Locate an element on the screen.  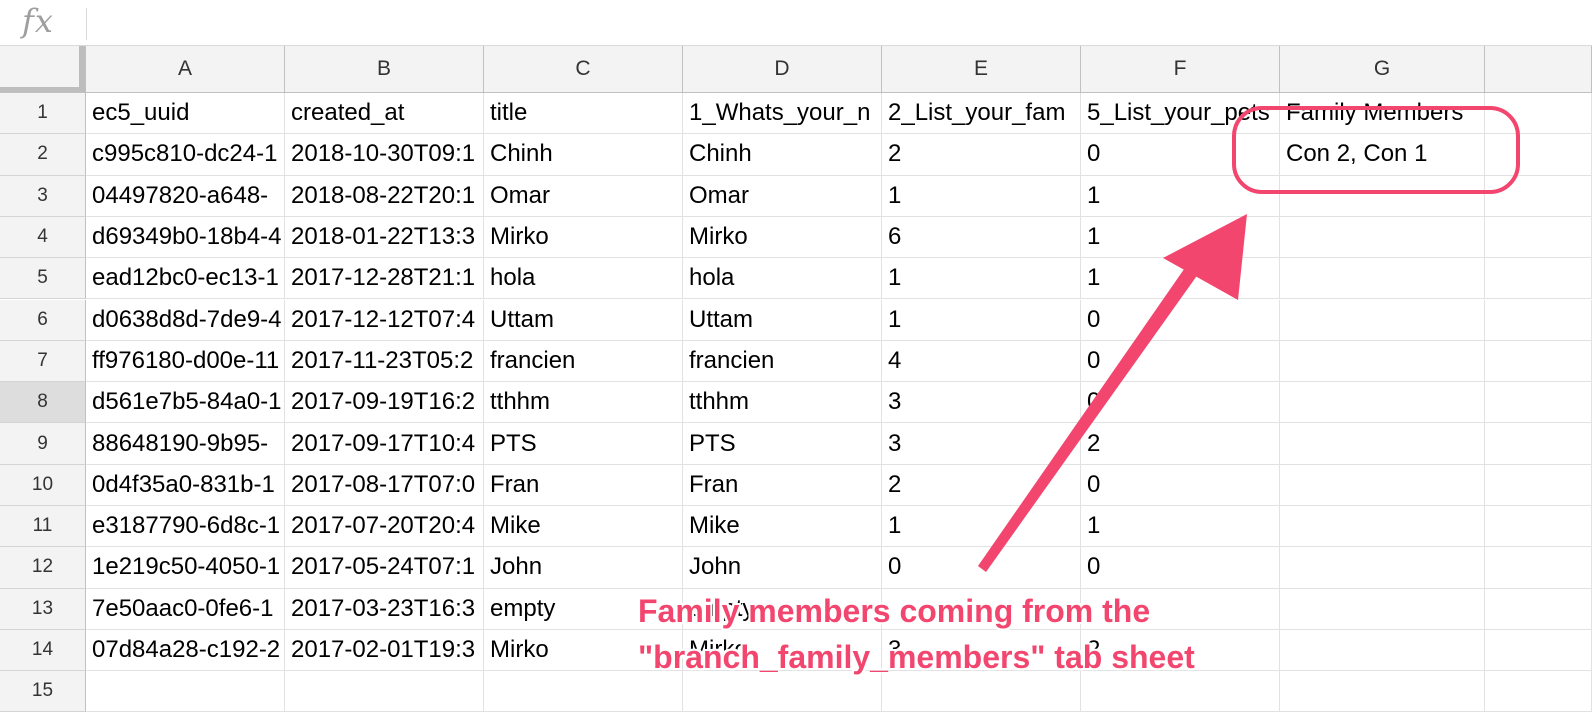
cell-g15 is located at coordinates (1382, 692).